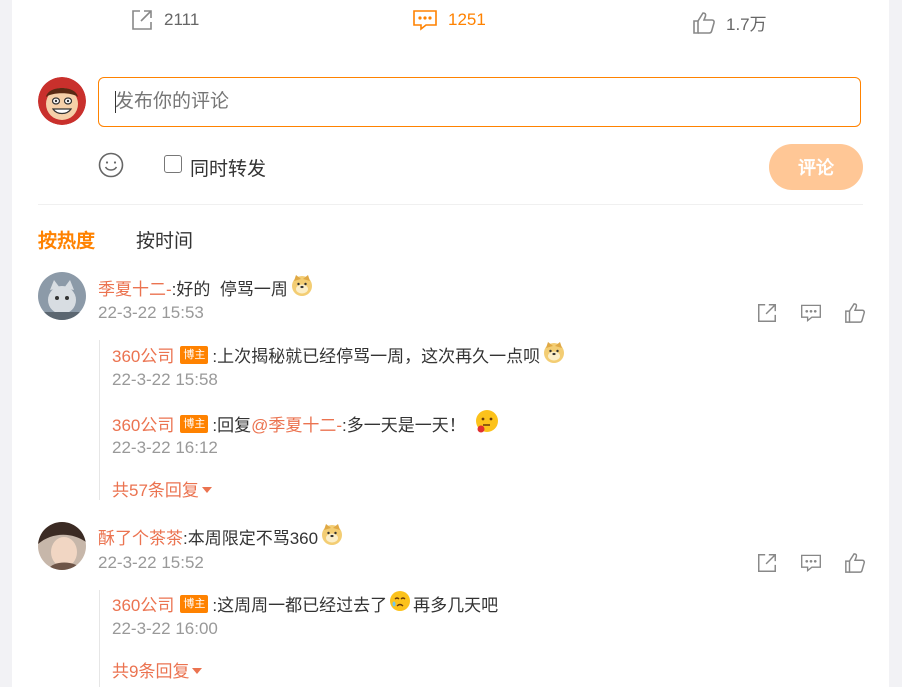 The width and height of the screenshot is (902, 687). What do you see at coordinates (456, 605) in the screenshot?
I see `reply-text-suffix: 再多几天吧` at bounding box center [456, 605].